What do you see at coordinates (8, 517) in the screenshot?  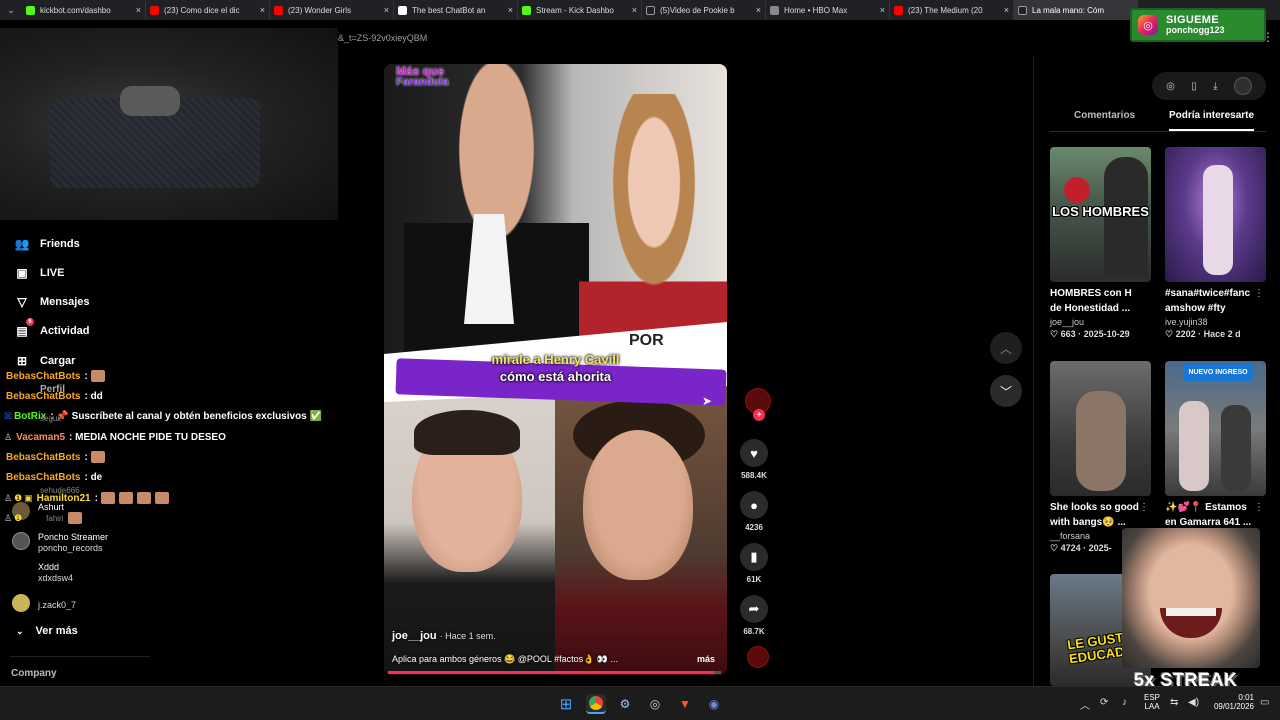 I see `user-badge-icon: ♙` at bounding box center [8, 517].